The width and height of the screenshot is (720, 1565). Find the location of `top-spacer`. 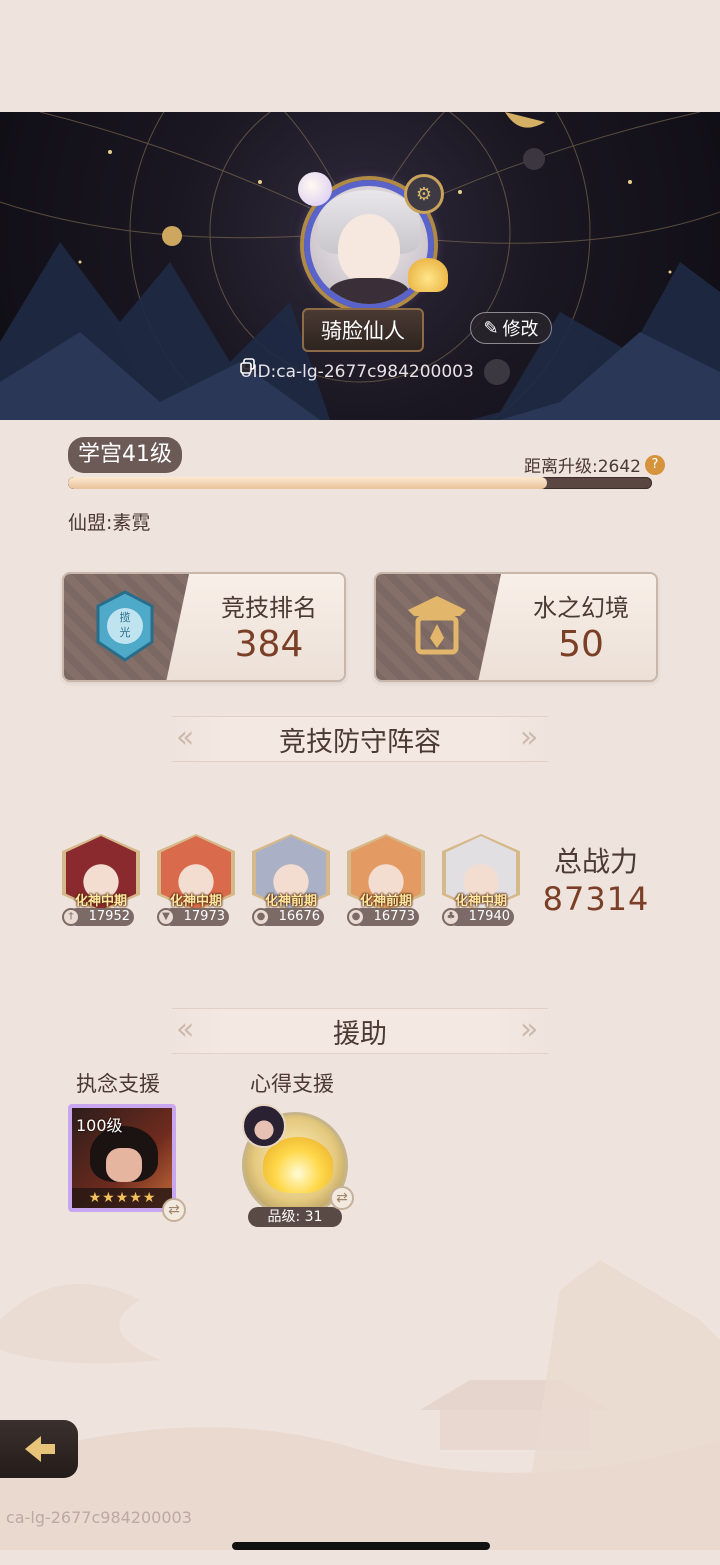

top-spacer is located at coordinates (360, 56).